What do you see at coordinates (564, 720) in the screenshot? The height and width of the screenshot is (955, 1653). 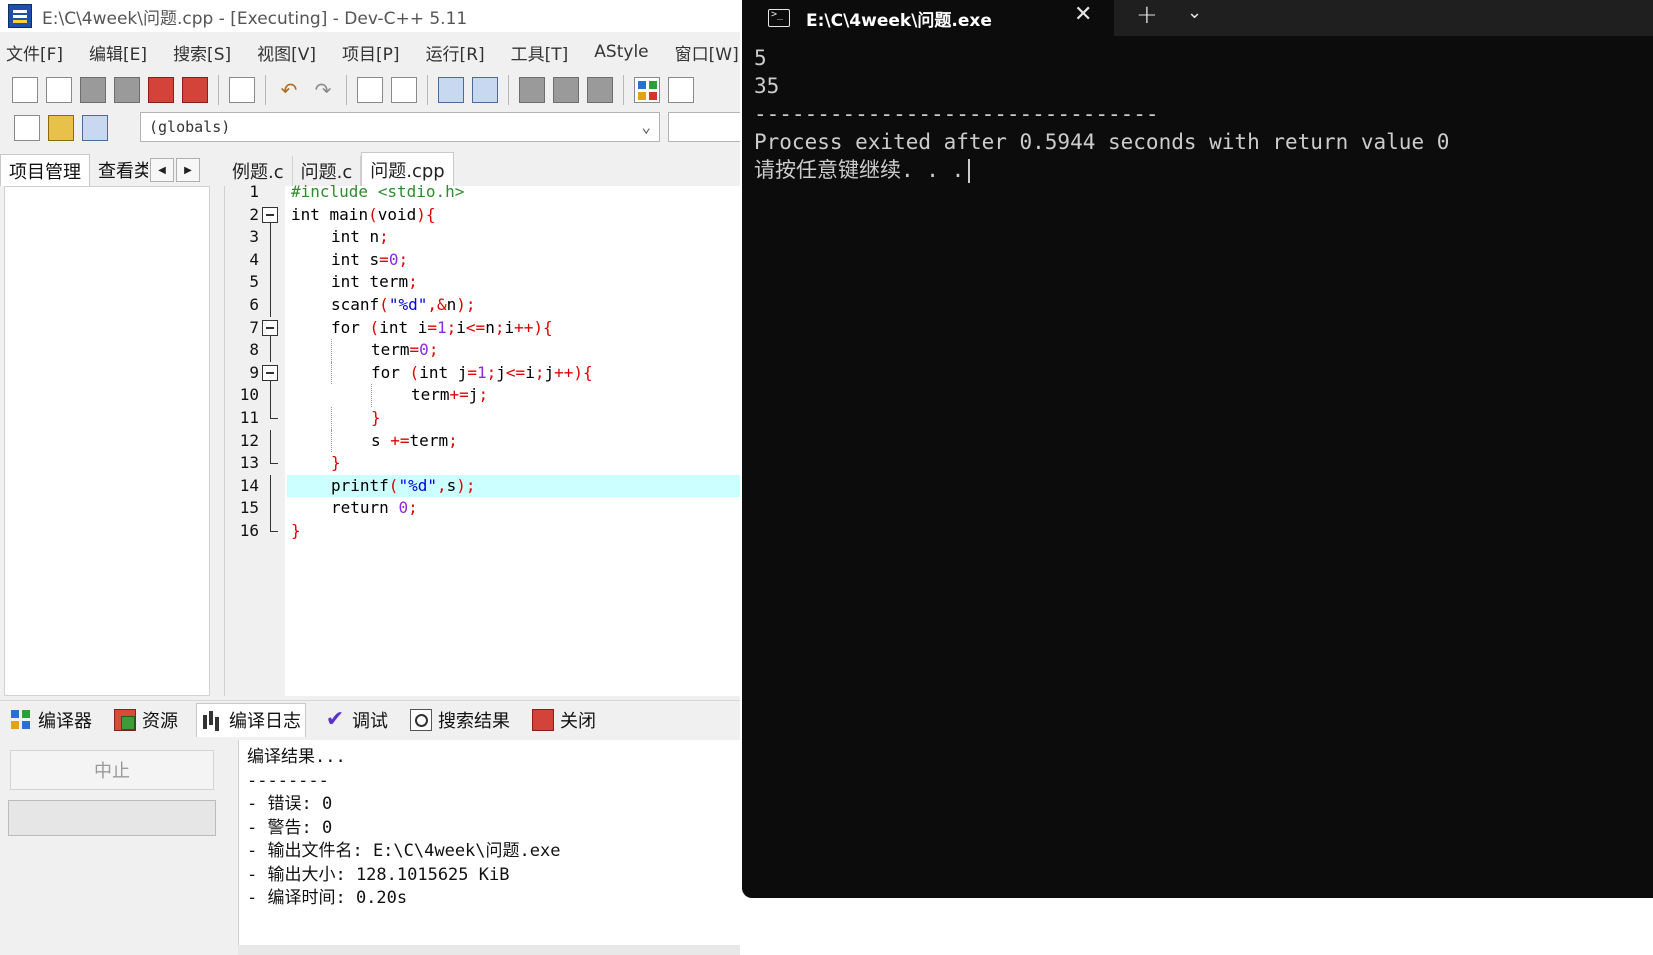 I see `tab-close: 关闭` at bounding box center [564, 720].